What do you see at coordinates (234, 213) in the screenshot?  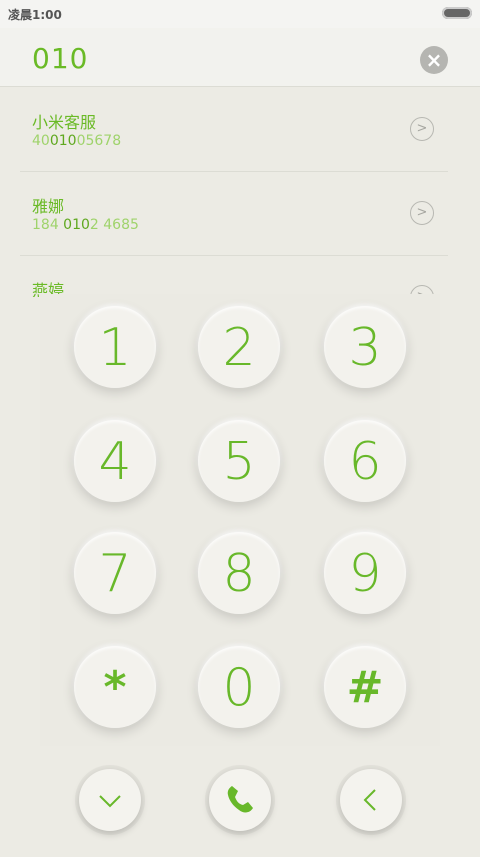 I see `list-item: 雅娜 184 0102 4685 >` at bounding box center [234, 213].